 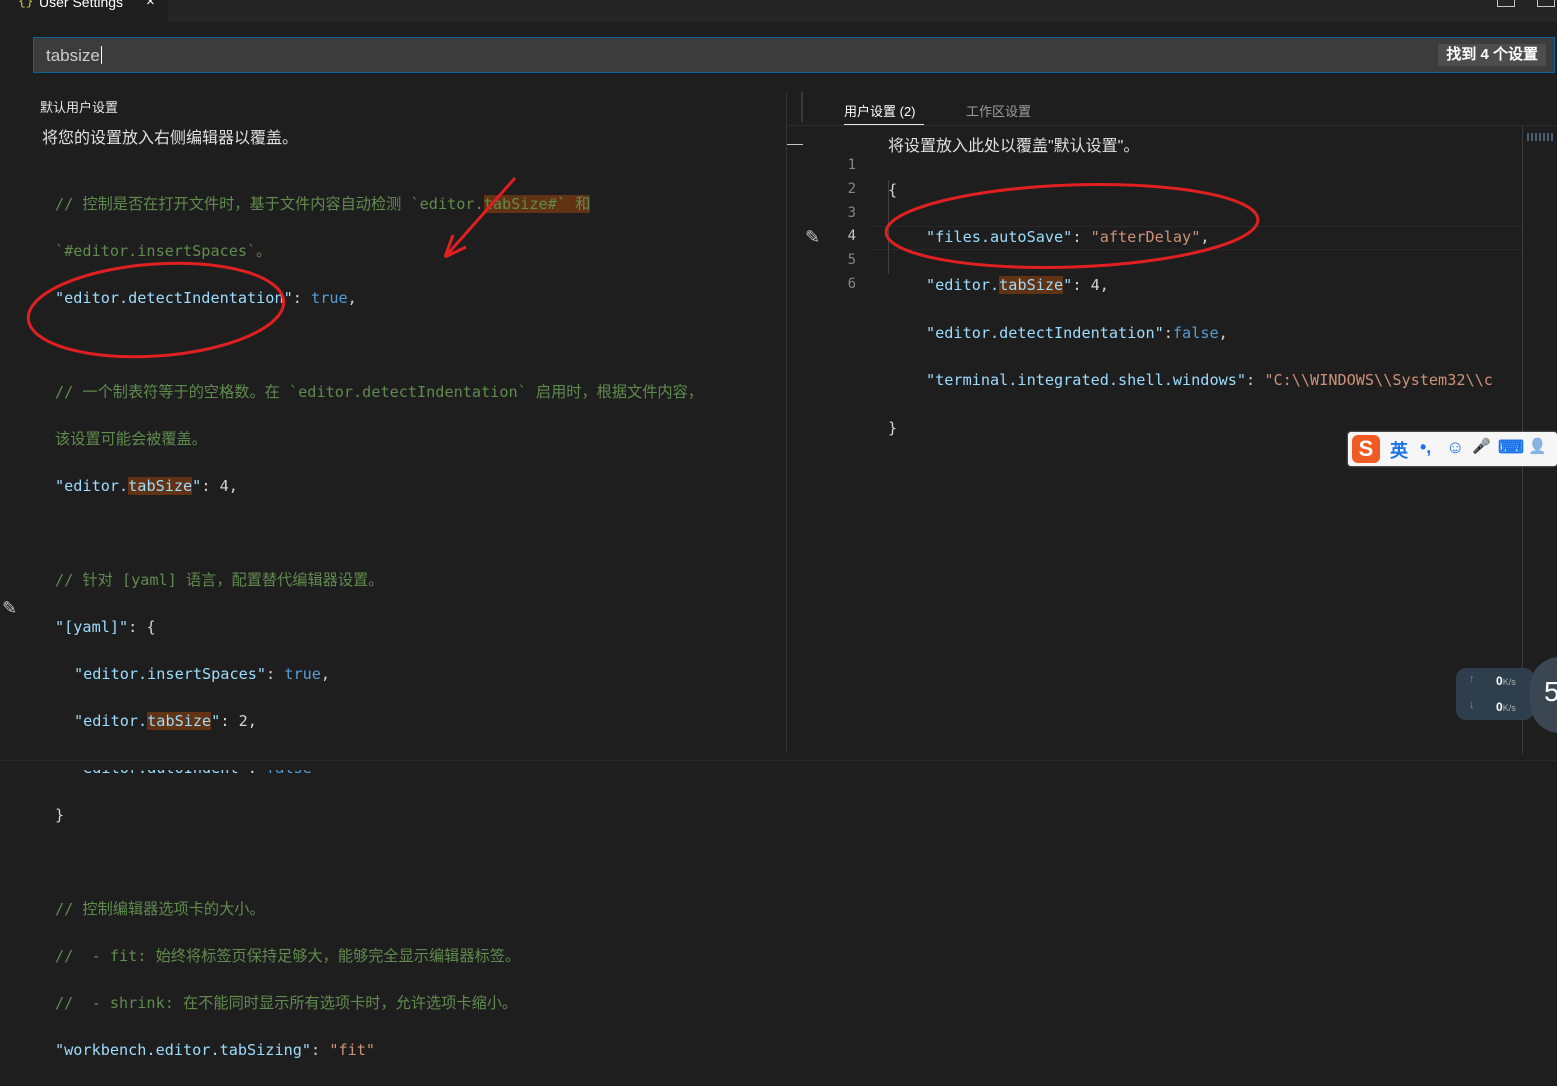 I want to click on network-speed-widget: ↑ 0K/s ↓ 0K/s, so click(x=1495, y=694).